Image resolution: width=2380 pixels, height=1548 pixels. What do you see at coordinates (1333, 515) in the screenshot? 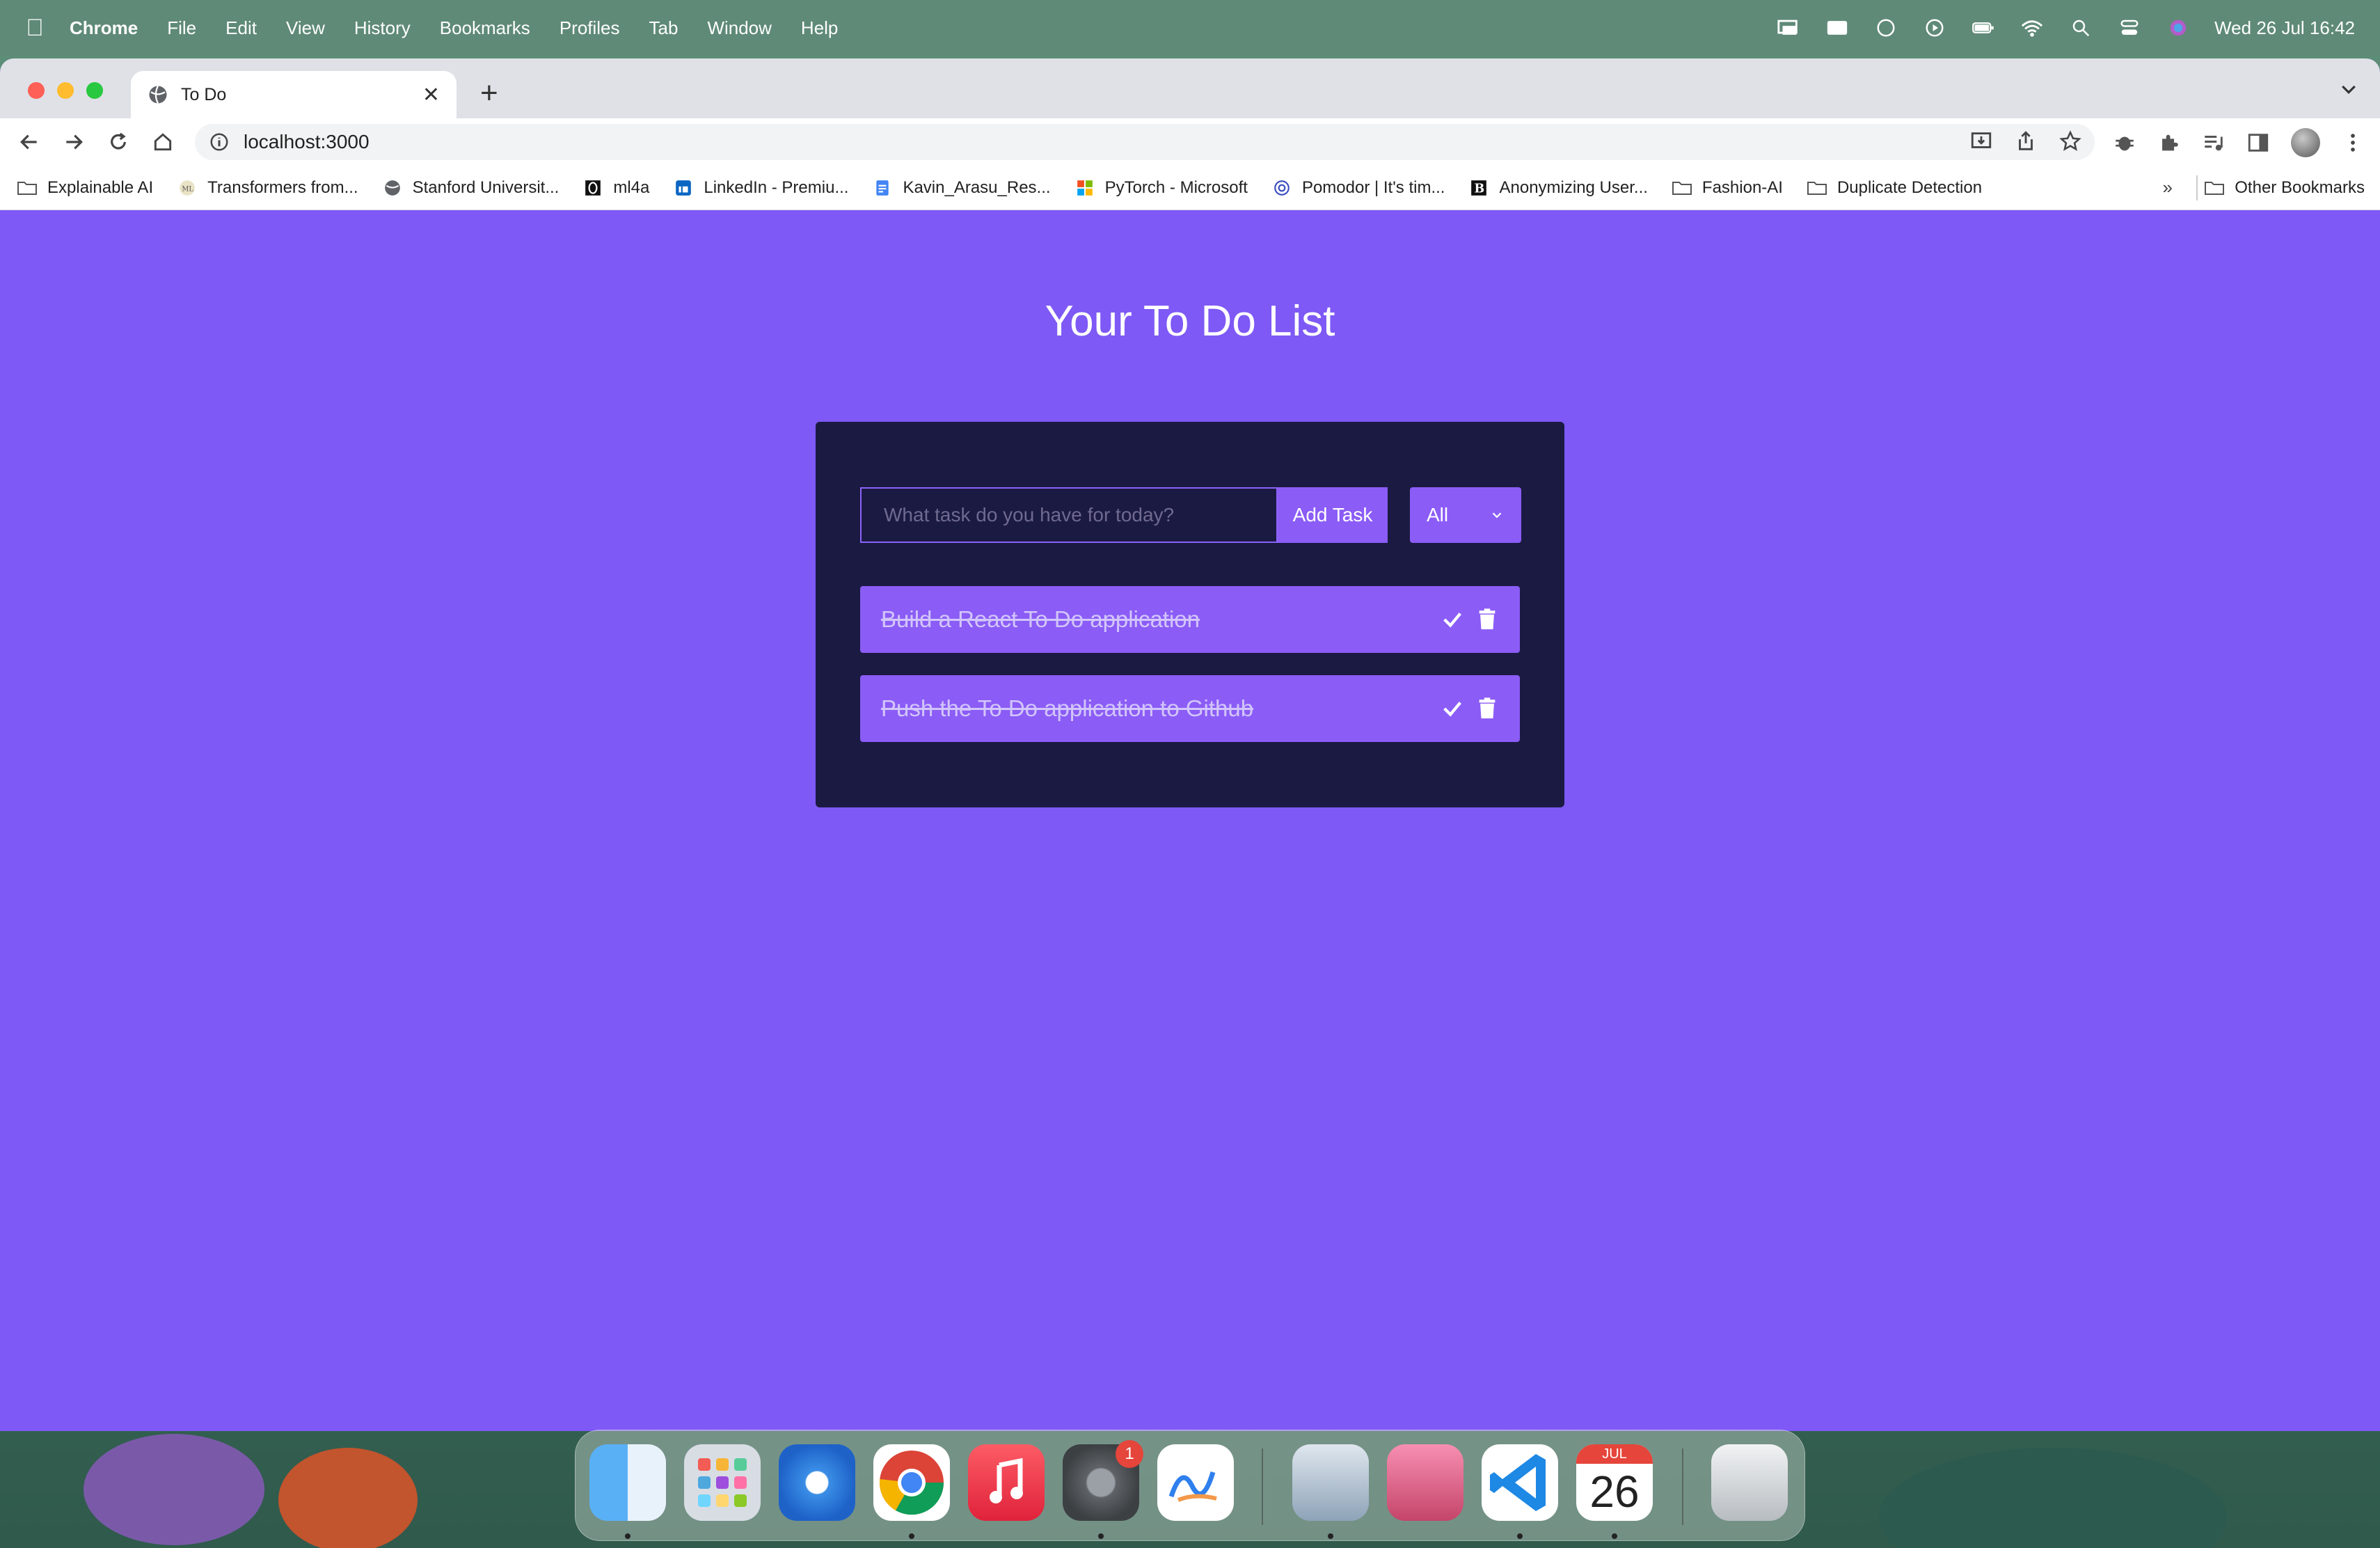
I see `add-task-button: Add Task` at bounding box center [1333, 515].